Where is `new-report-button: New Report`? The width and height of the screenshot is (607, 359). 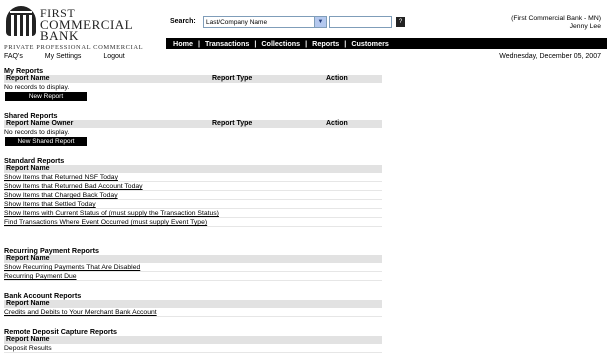 new-report-button: New Report is located at coordinates (46, 96).